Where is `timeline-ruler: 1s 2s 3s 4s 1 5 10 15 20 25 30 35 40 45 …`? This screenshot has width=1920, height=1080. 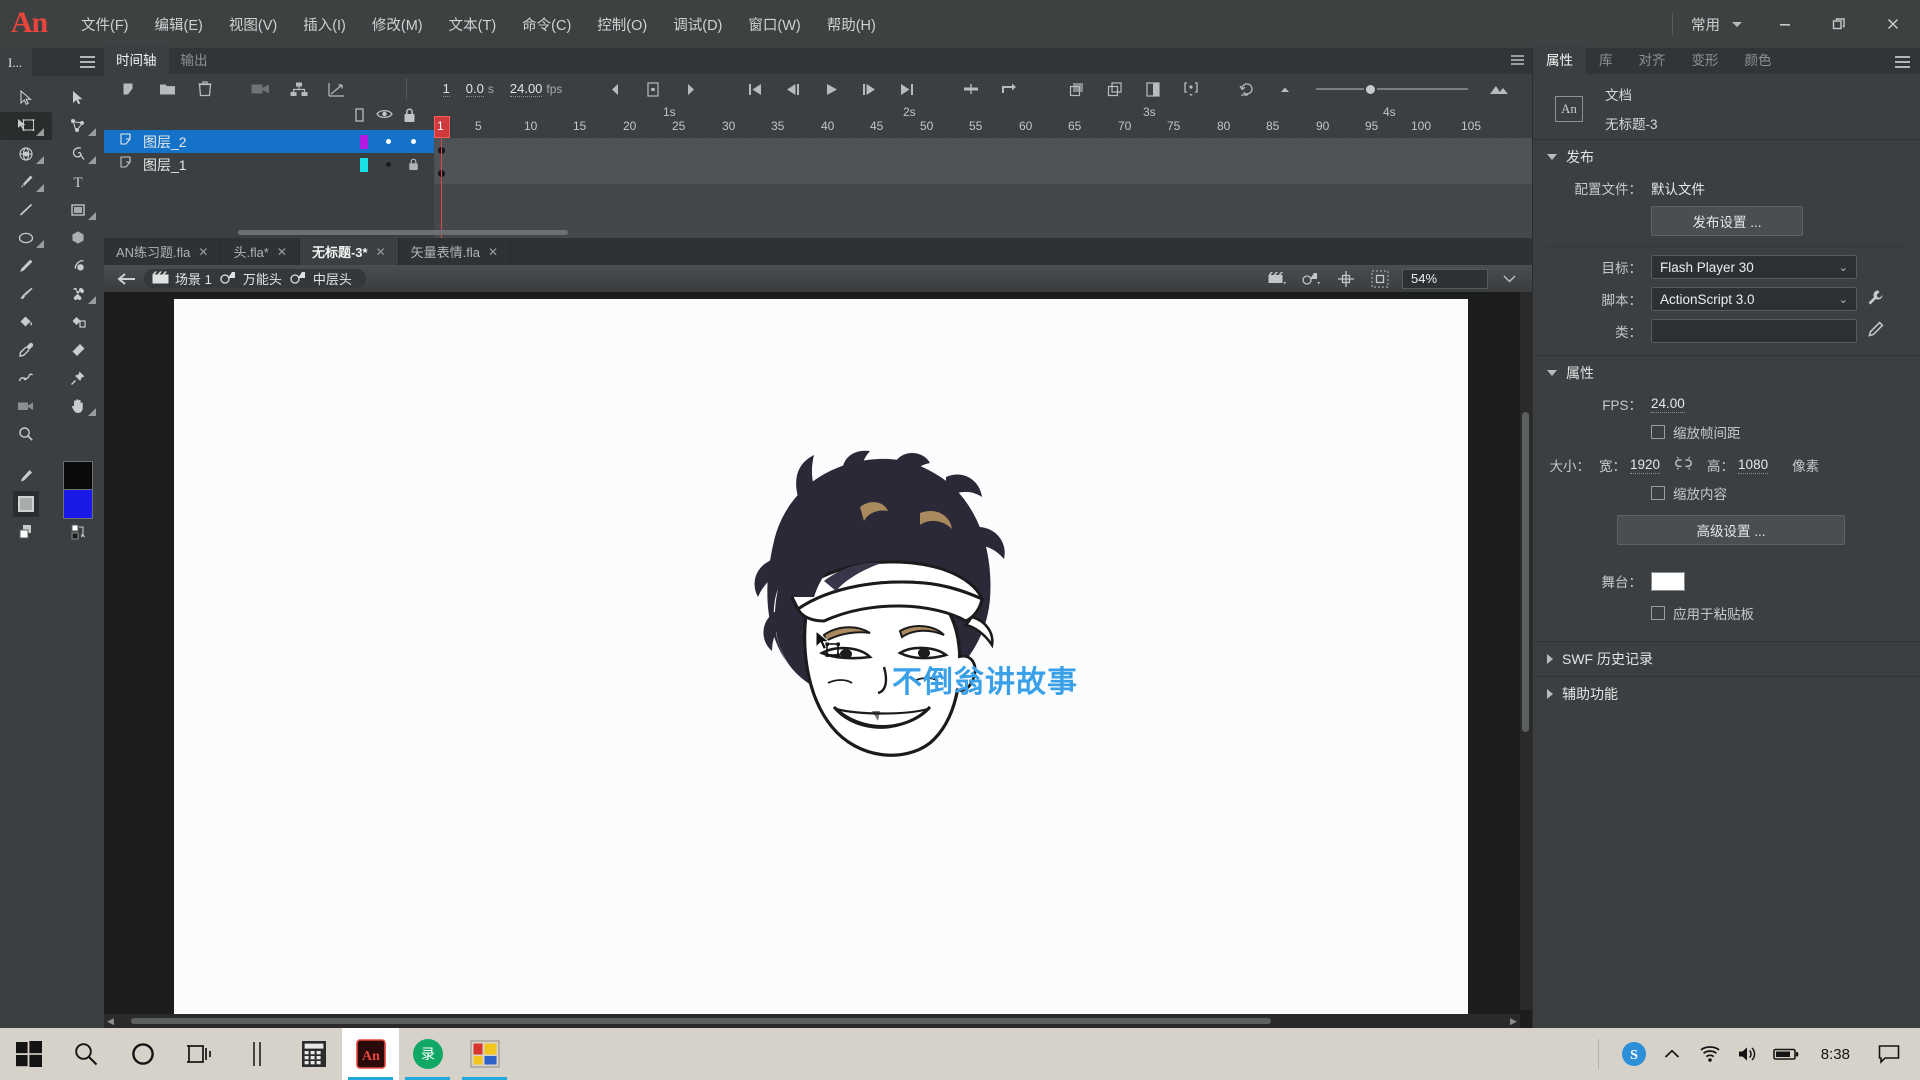 timeline-ruler: 1s 2s 3s 4s 1 5 10 15 20 25 30 35 40 45 … is located at coordinates (983, 121).